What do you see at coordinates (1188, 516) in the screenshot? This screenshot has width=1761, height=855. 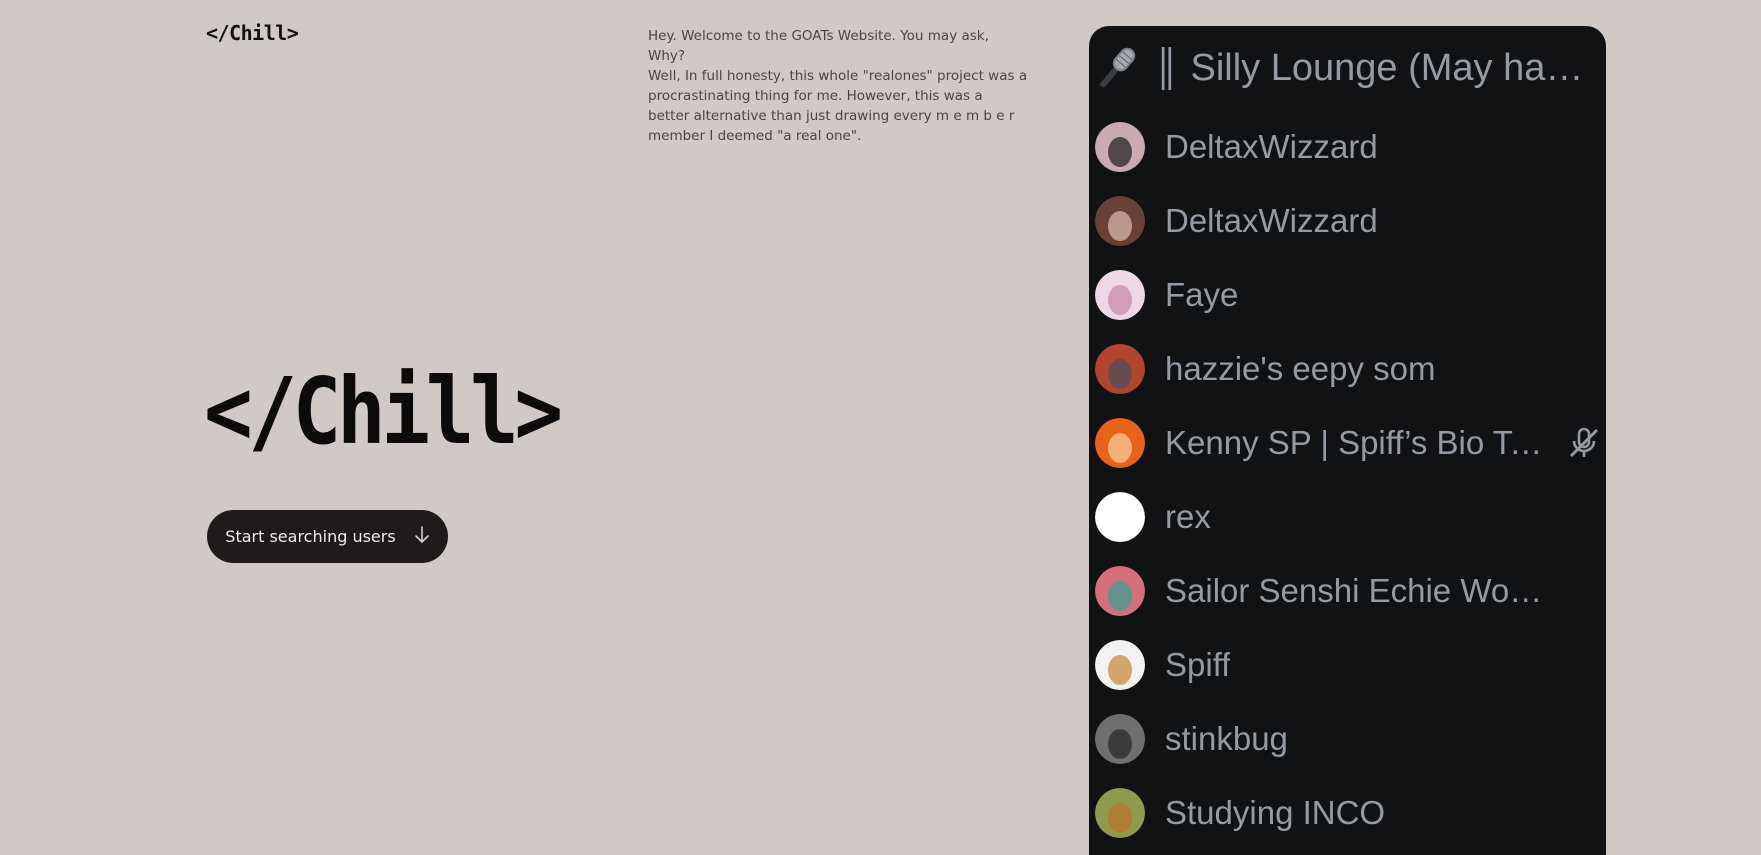 I see `voice-member-name: rex` at bounding box center [1188, 516].